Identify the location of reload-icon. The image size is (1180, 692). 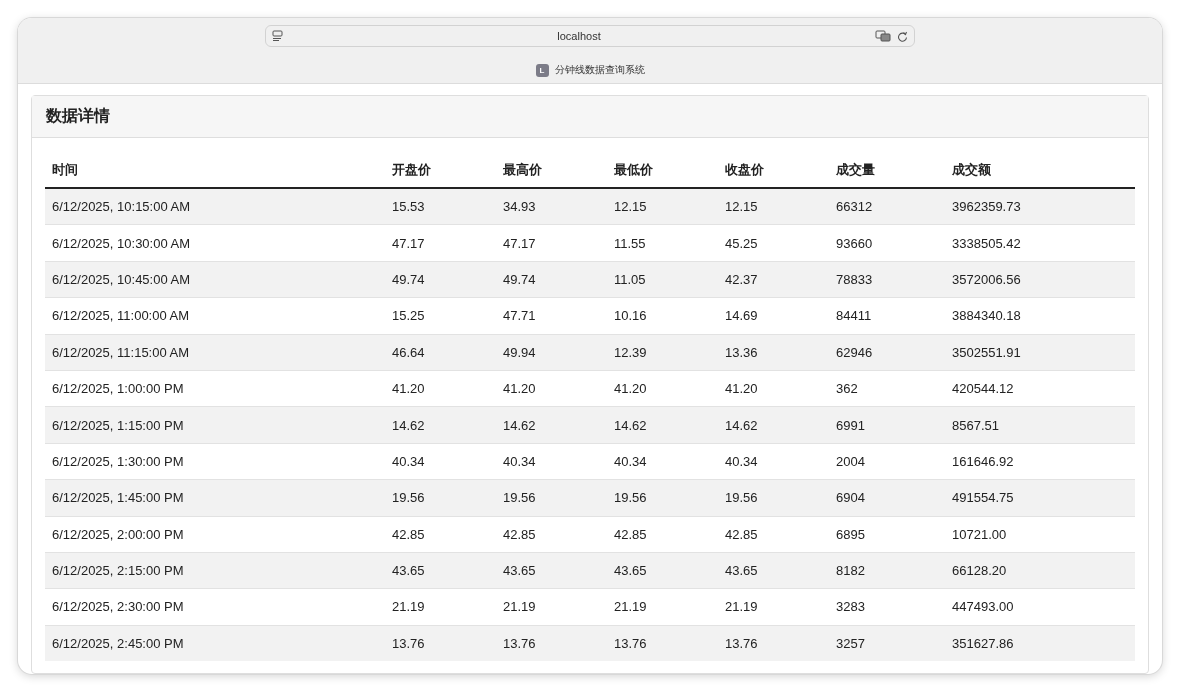
(902, 36).